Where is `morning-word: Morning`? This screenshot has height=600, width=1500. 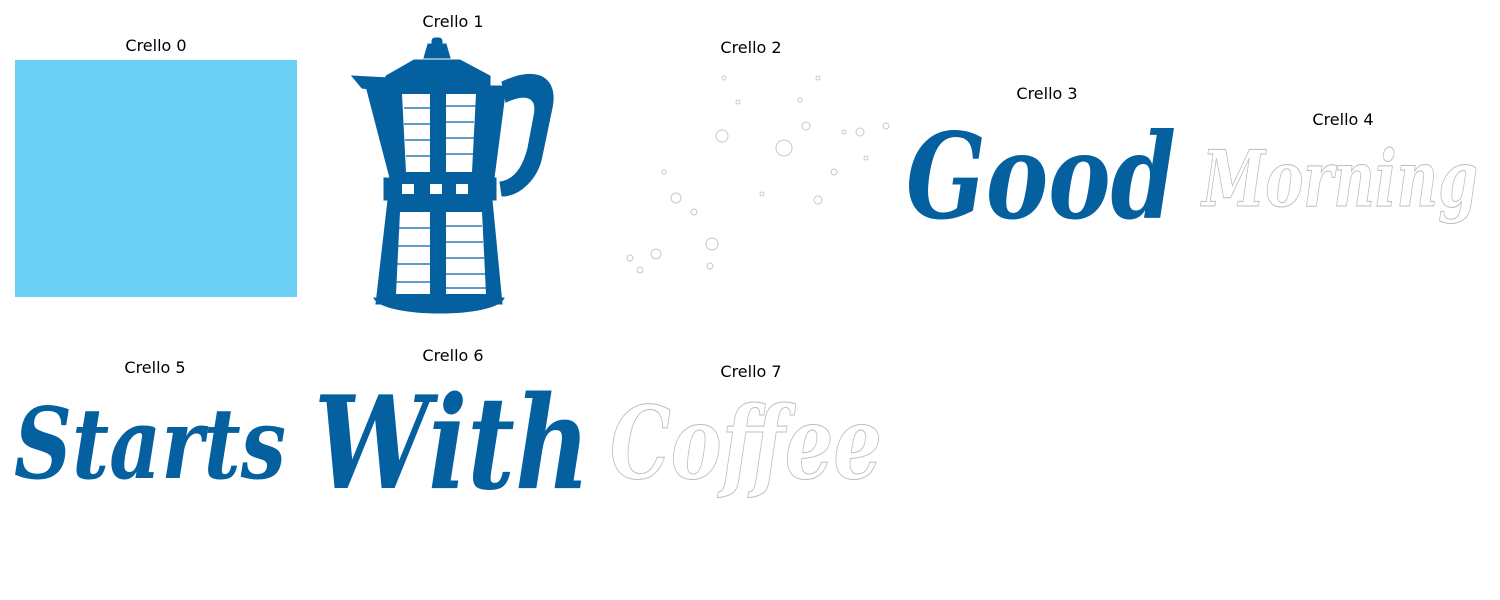
morning-word: Morning is located at coordinates (1339, 179).